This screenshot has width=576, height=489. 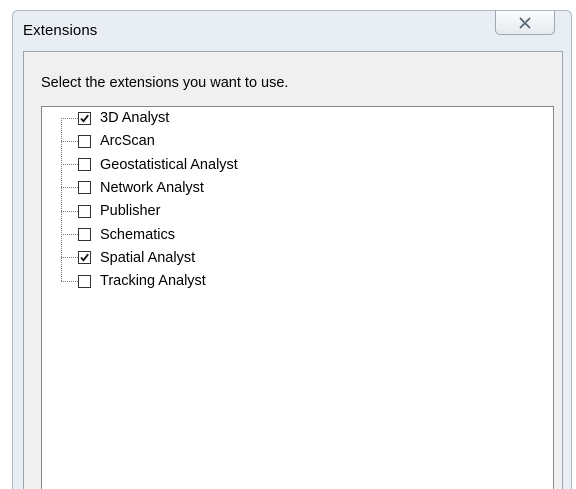 I want to click on close-icon, so click(x=525, y=22).